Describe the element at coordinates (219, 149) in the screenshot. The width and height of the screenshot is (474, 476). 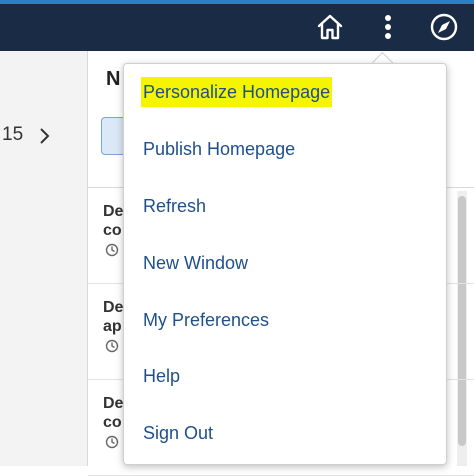
I see `menu-item-publish-homepage: Publish Homepage` at that location.